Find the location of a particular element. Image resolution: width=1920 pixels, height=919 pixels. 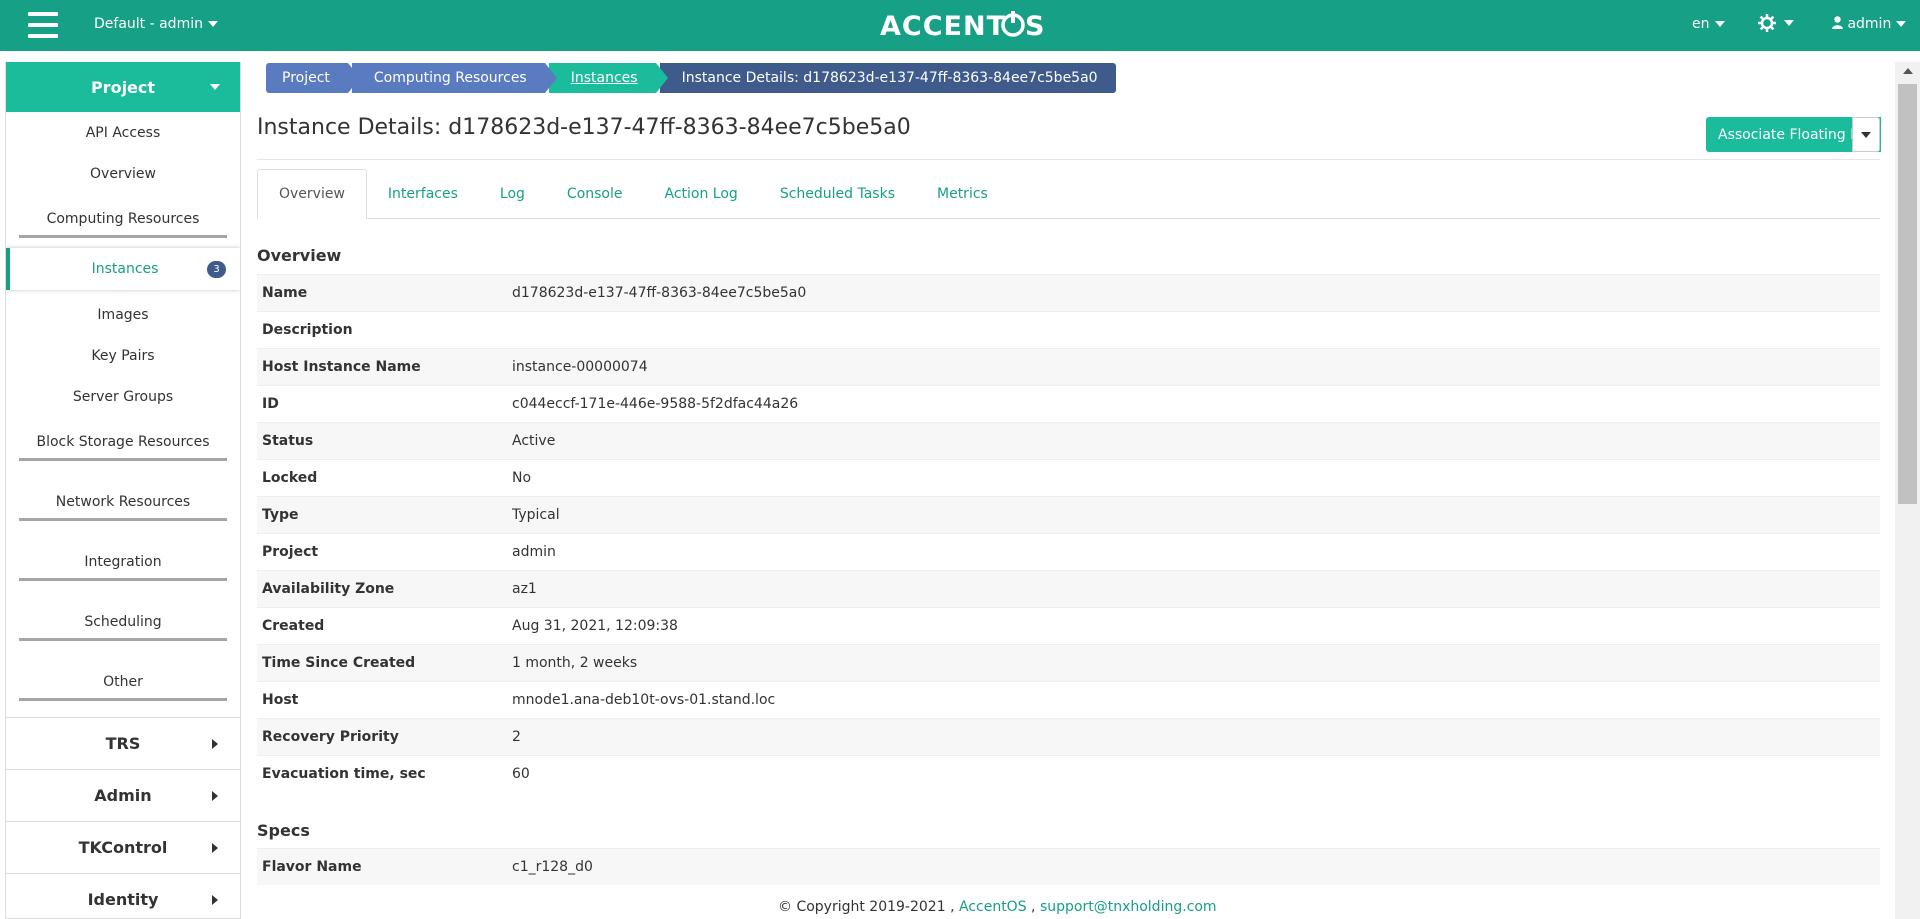

sidebar-item-server-groups: Server Groups is located at coordinates (123, 396).